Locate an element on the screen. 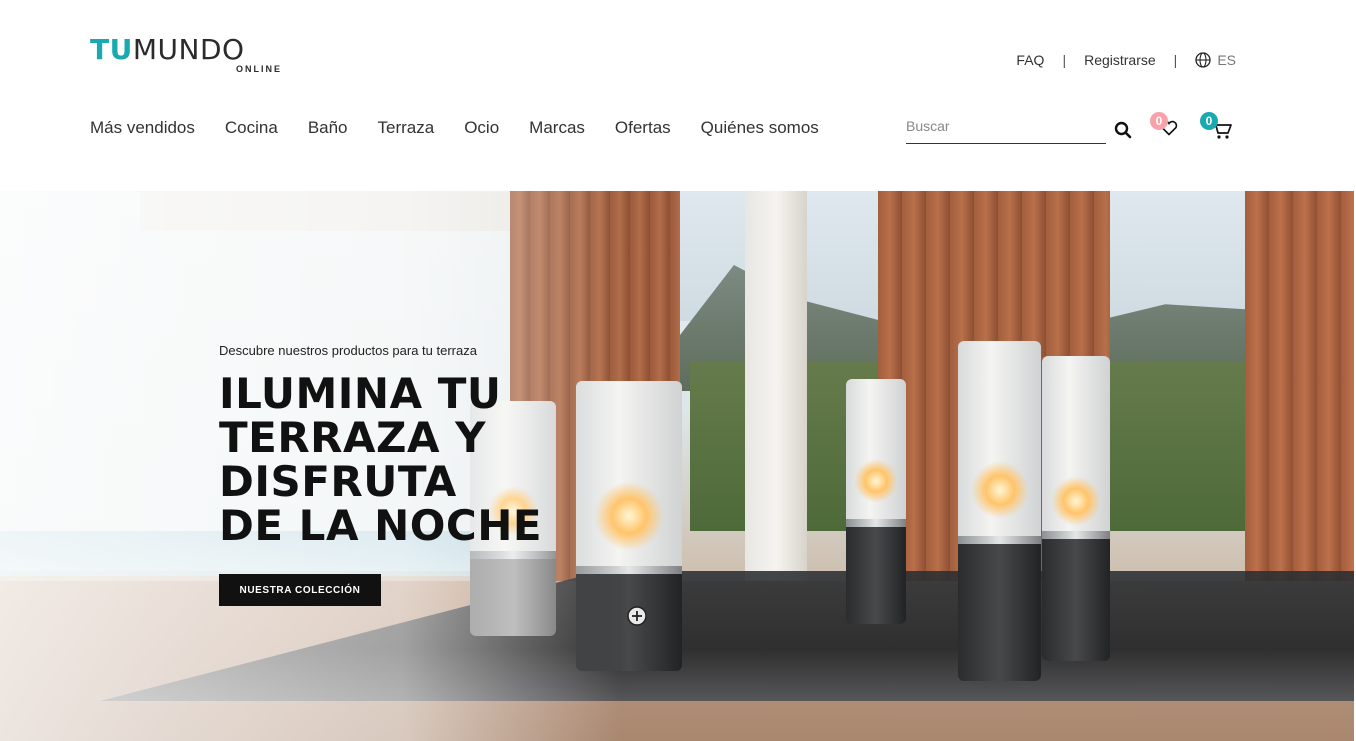 The width and height of the screenshot is (1356, 741). hero-title-line: DISFRUTA is located at coordinates (338, 481).